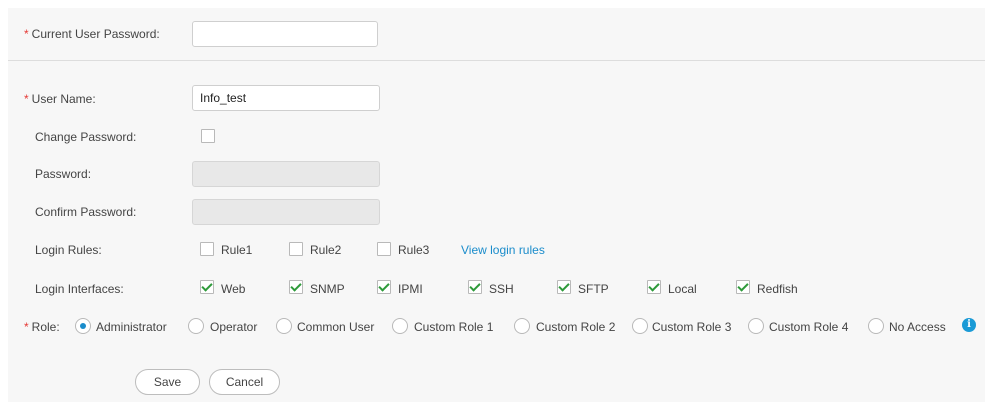  What do you see at coordinates (285, 34) in the screenshot?
I see `current-password-input` at bounding box center [285, 34].